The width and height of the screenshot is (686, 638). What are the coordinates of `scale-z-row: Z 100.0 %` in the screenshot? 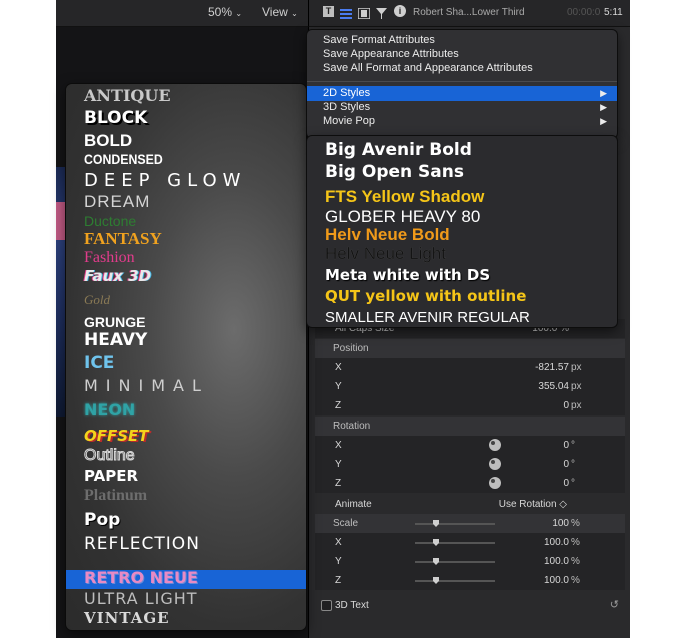 It's located at (470, 580).